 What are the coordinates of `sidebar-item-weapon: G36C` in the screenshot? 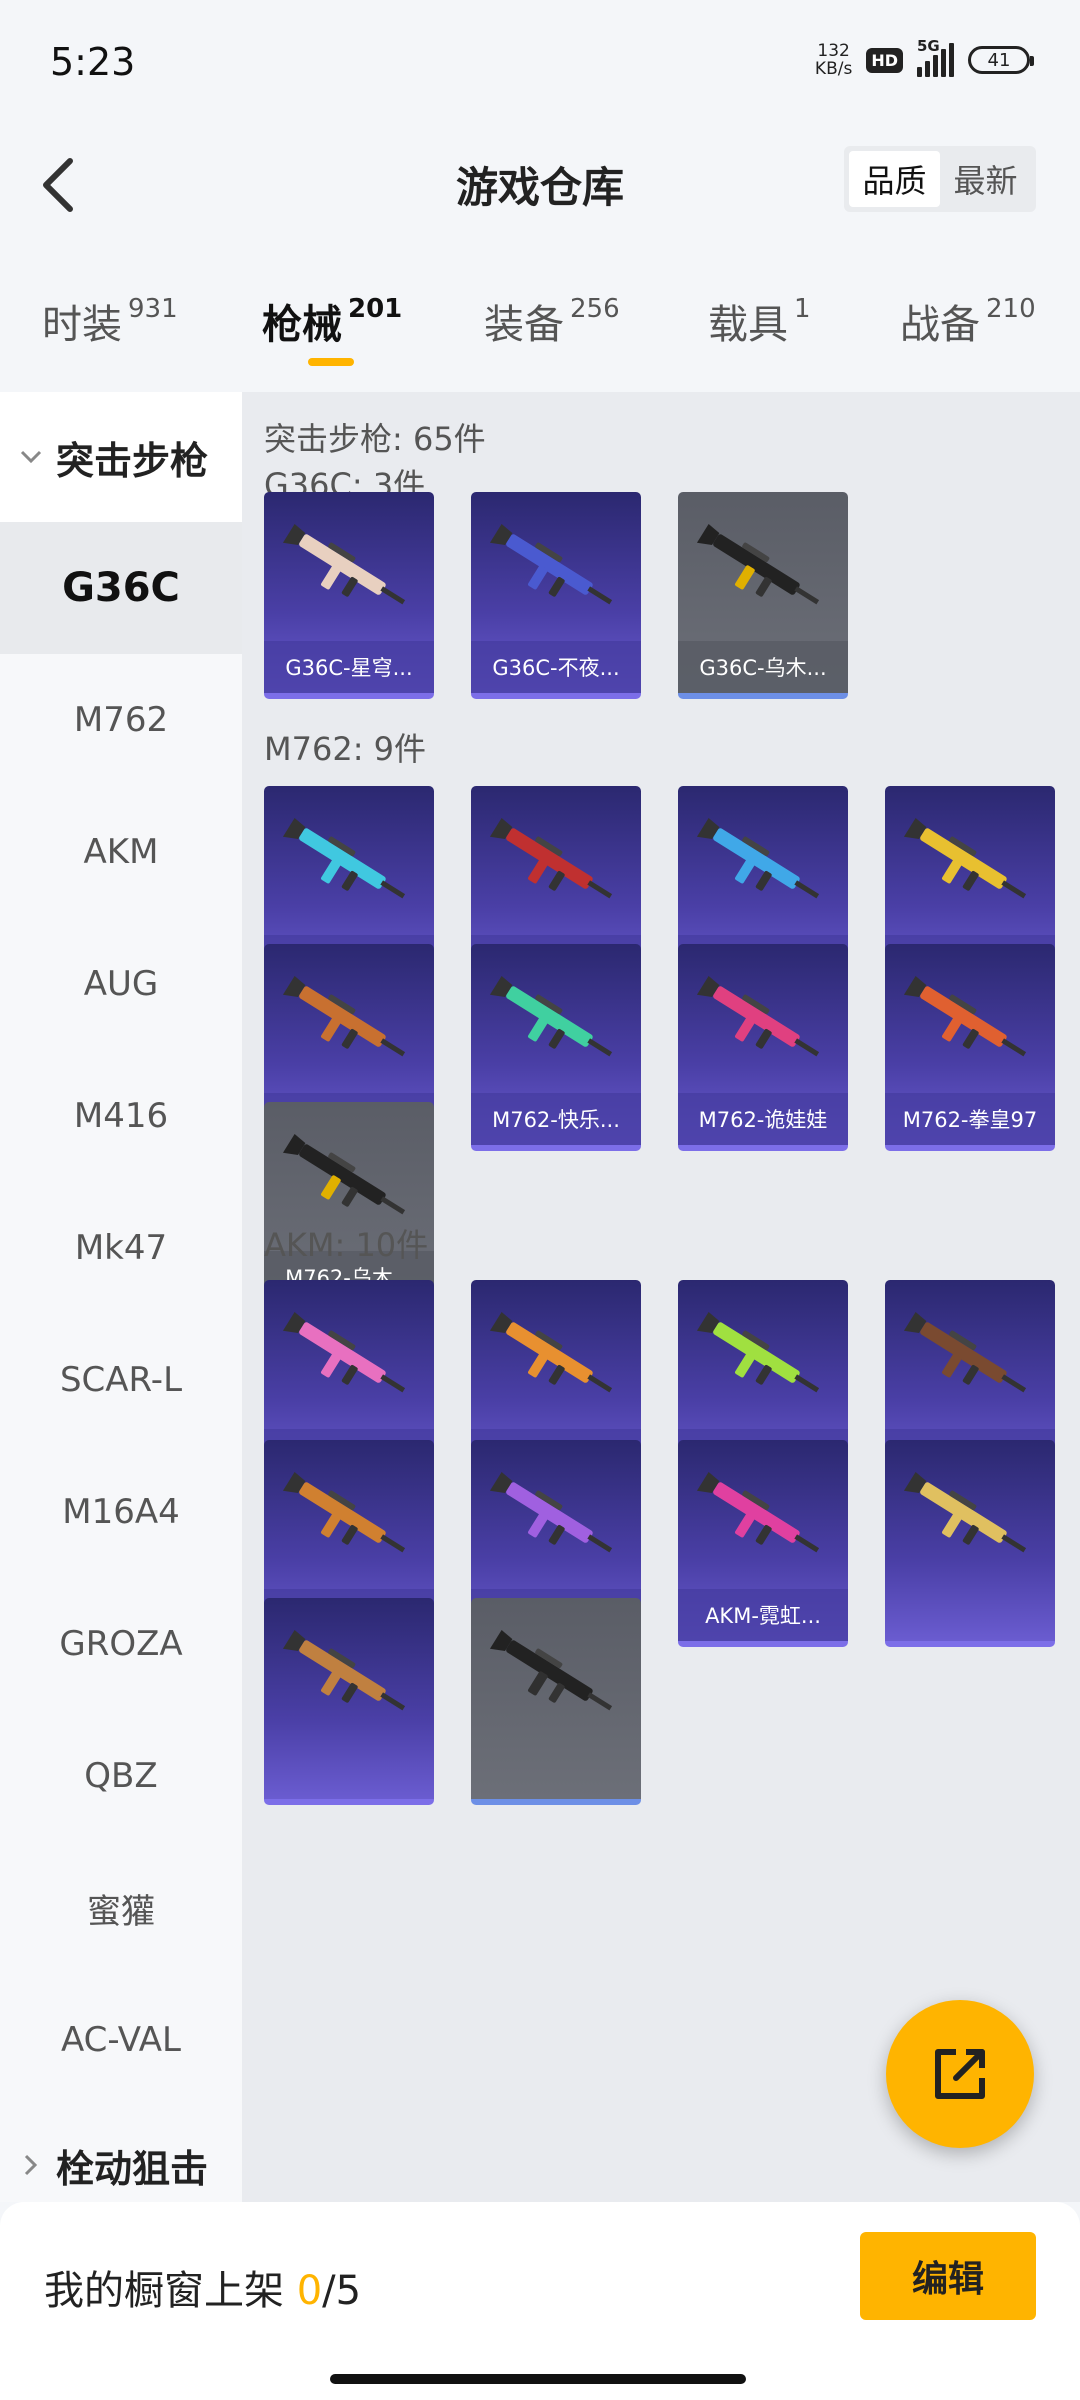 It's located at (121, 588).